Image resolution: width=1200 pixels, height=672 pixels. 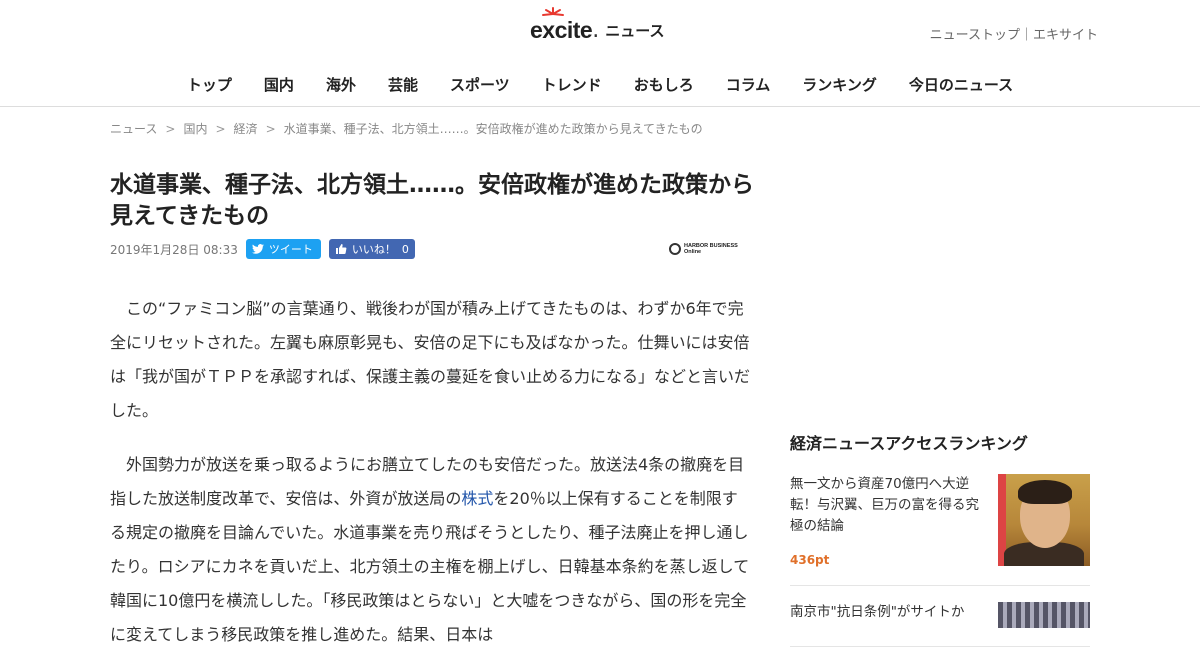 What do you see at coordinates (133, 129) in the screenshot?
I see `breadcrumb-news: ニュース` at bounding box center [133, 129].